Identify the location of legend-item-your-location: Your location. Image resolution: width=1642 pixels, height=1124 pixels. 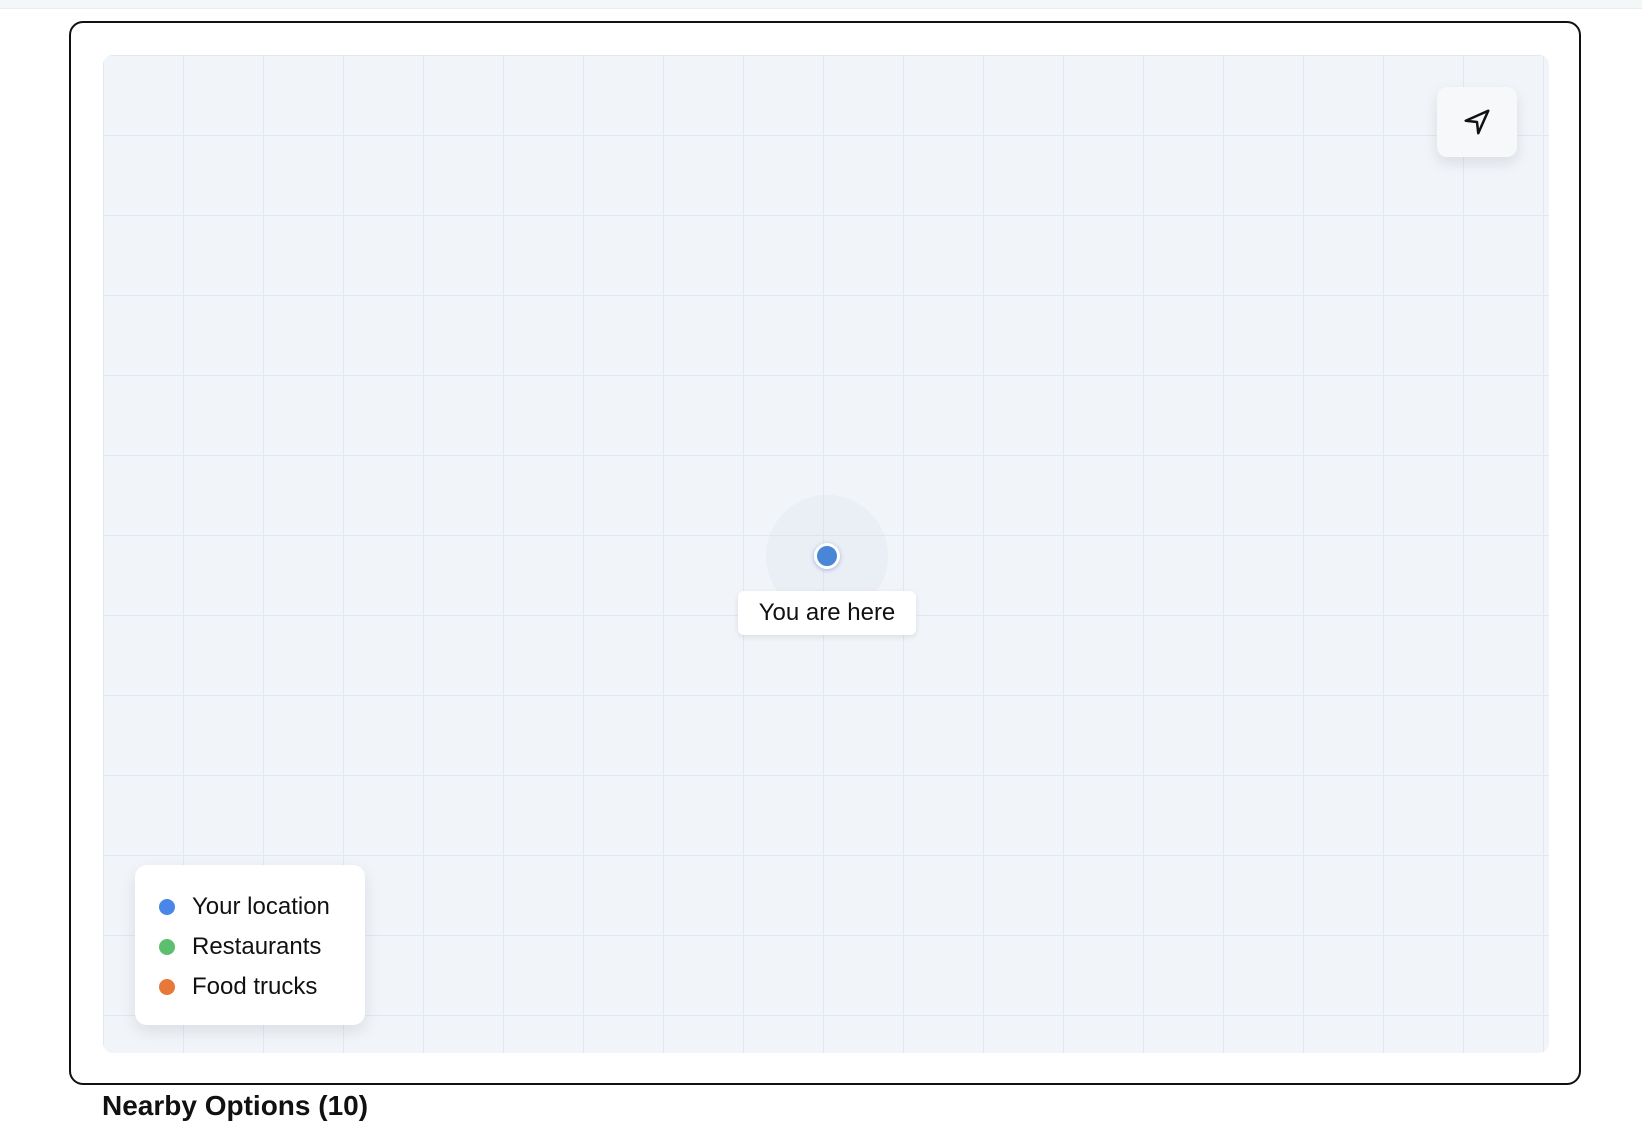
(262, 907).